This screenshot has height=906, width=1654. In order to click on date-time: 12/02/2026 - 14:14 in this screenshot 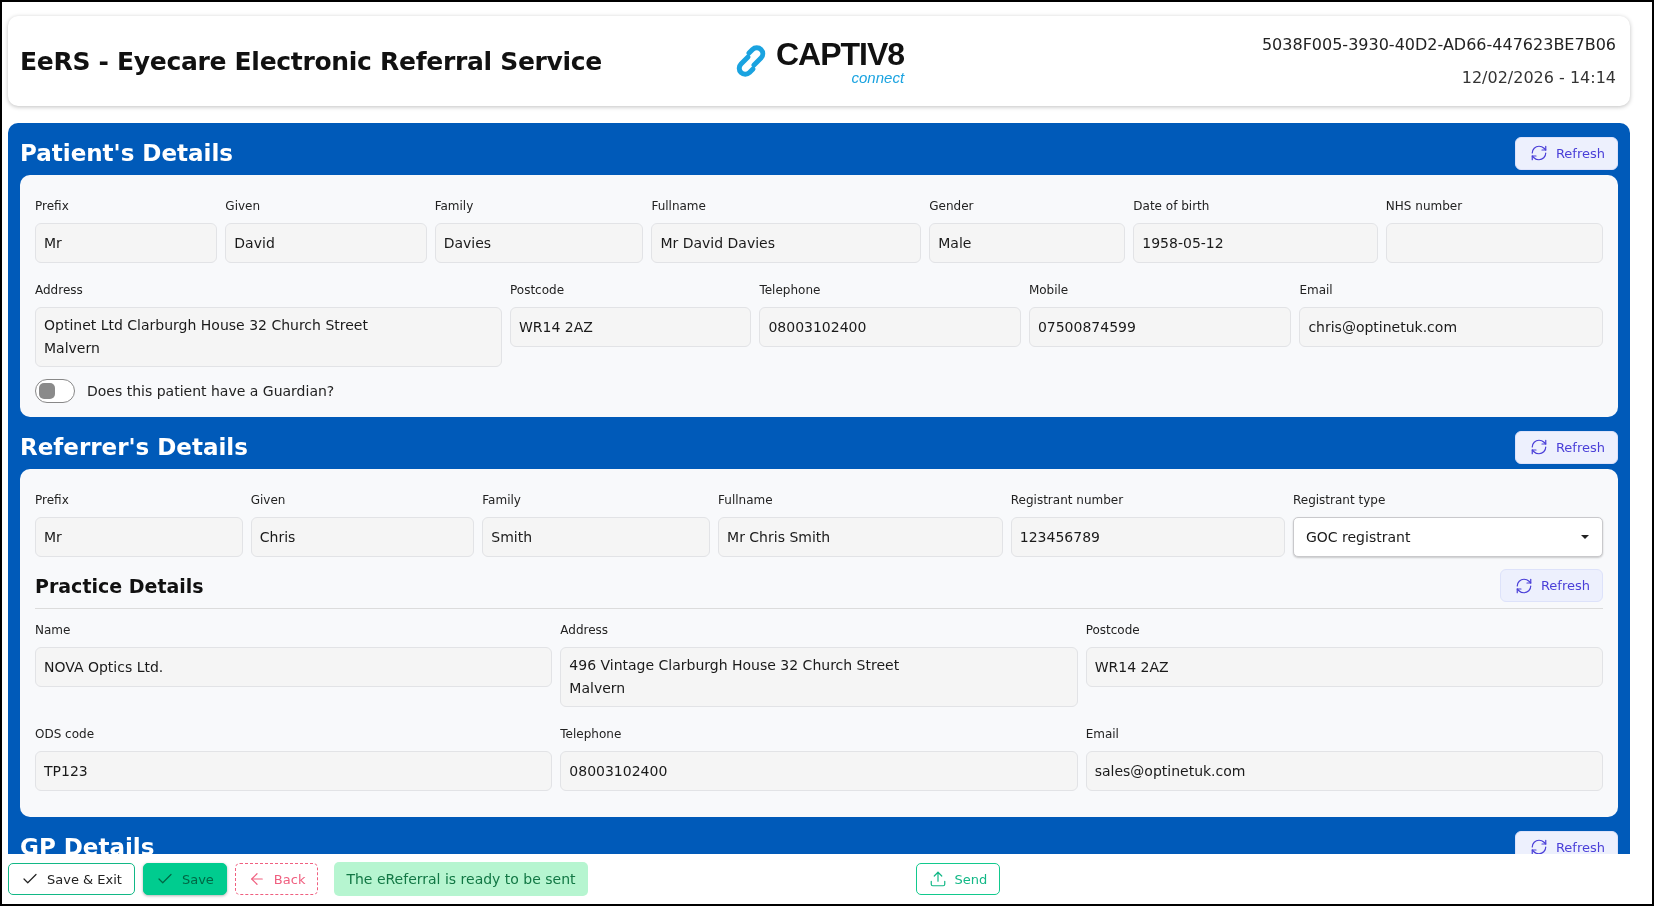, I will do `click(1538, 77)`.